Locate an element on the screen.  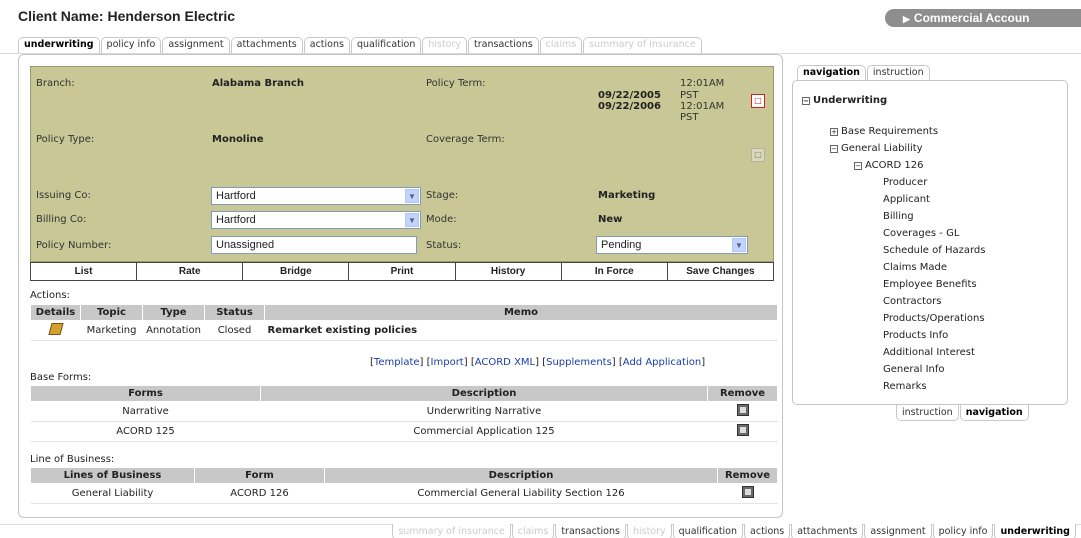
tree-item-applicant: Applicant is located at coordinates (934, 199).